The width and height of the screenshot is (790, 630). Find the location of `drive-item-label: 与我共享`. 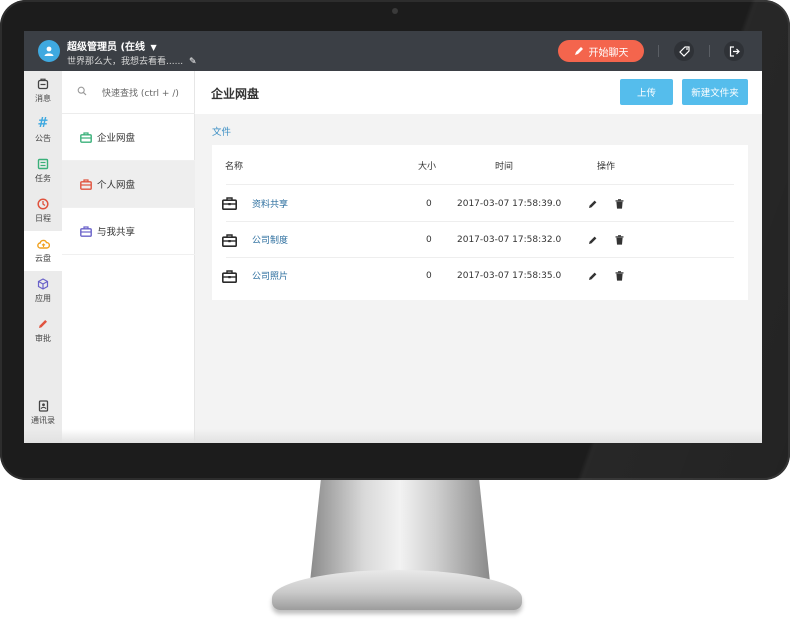

drive-item-label: 与我共享 is located at coordinates (116, 232).